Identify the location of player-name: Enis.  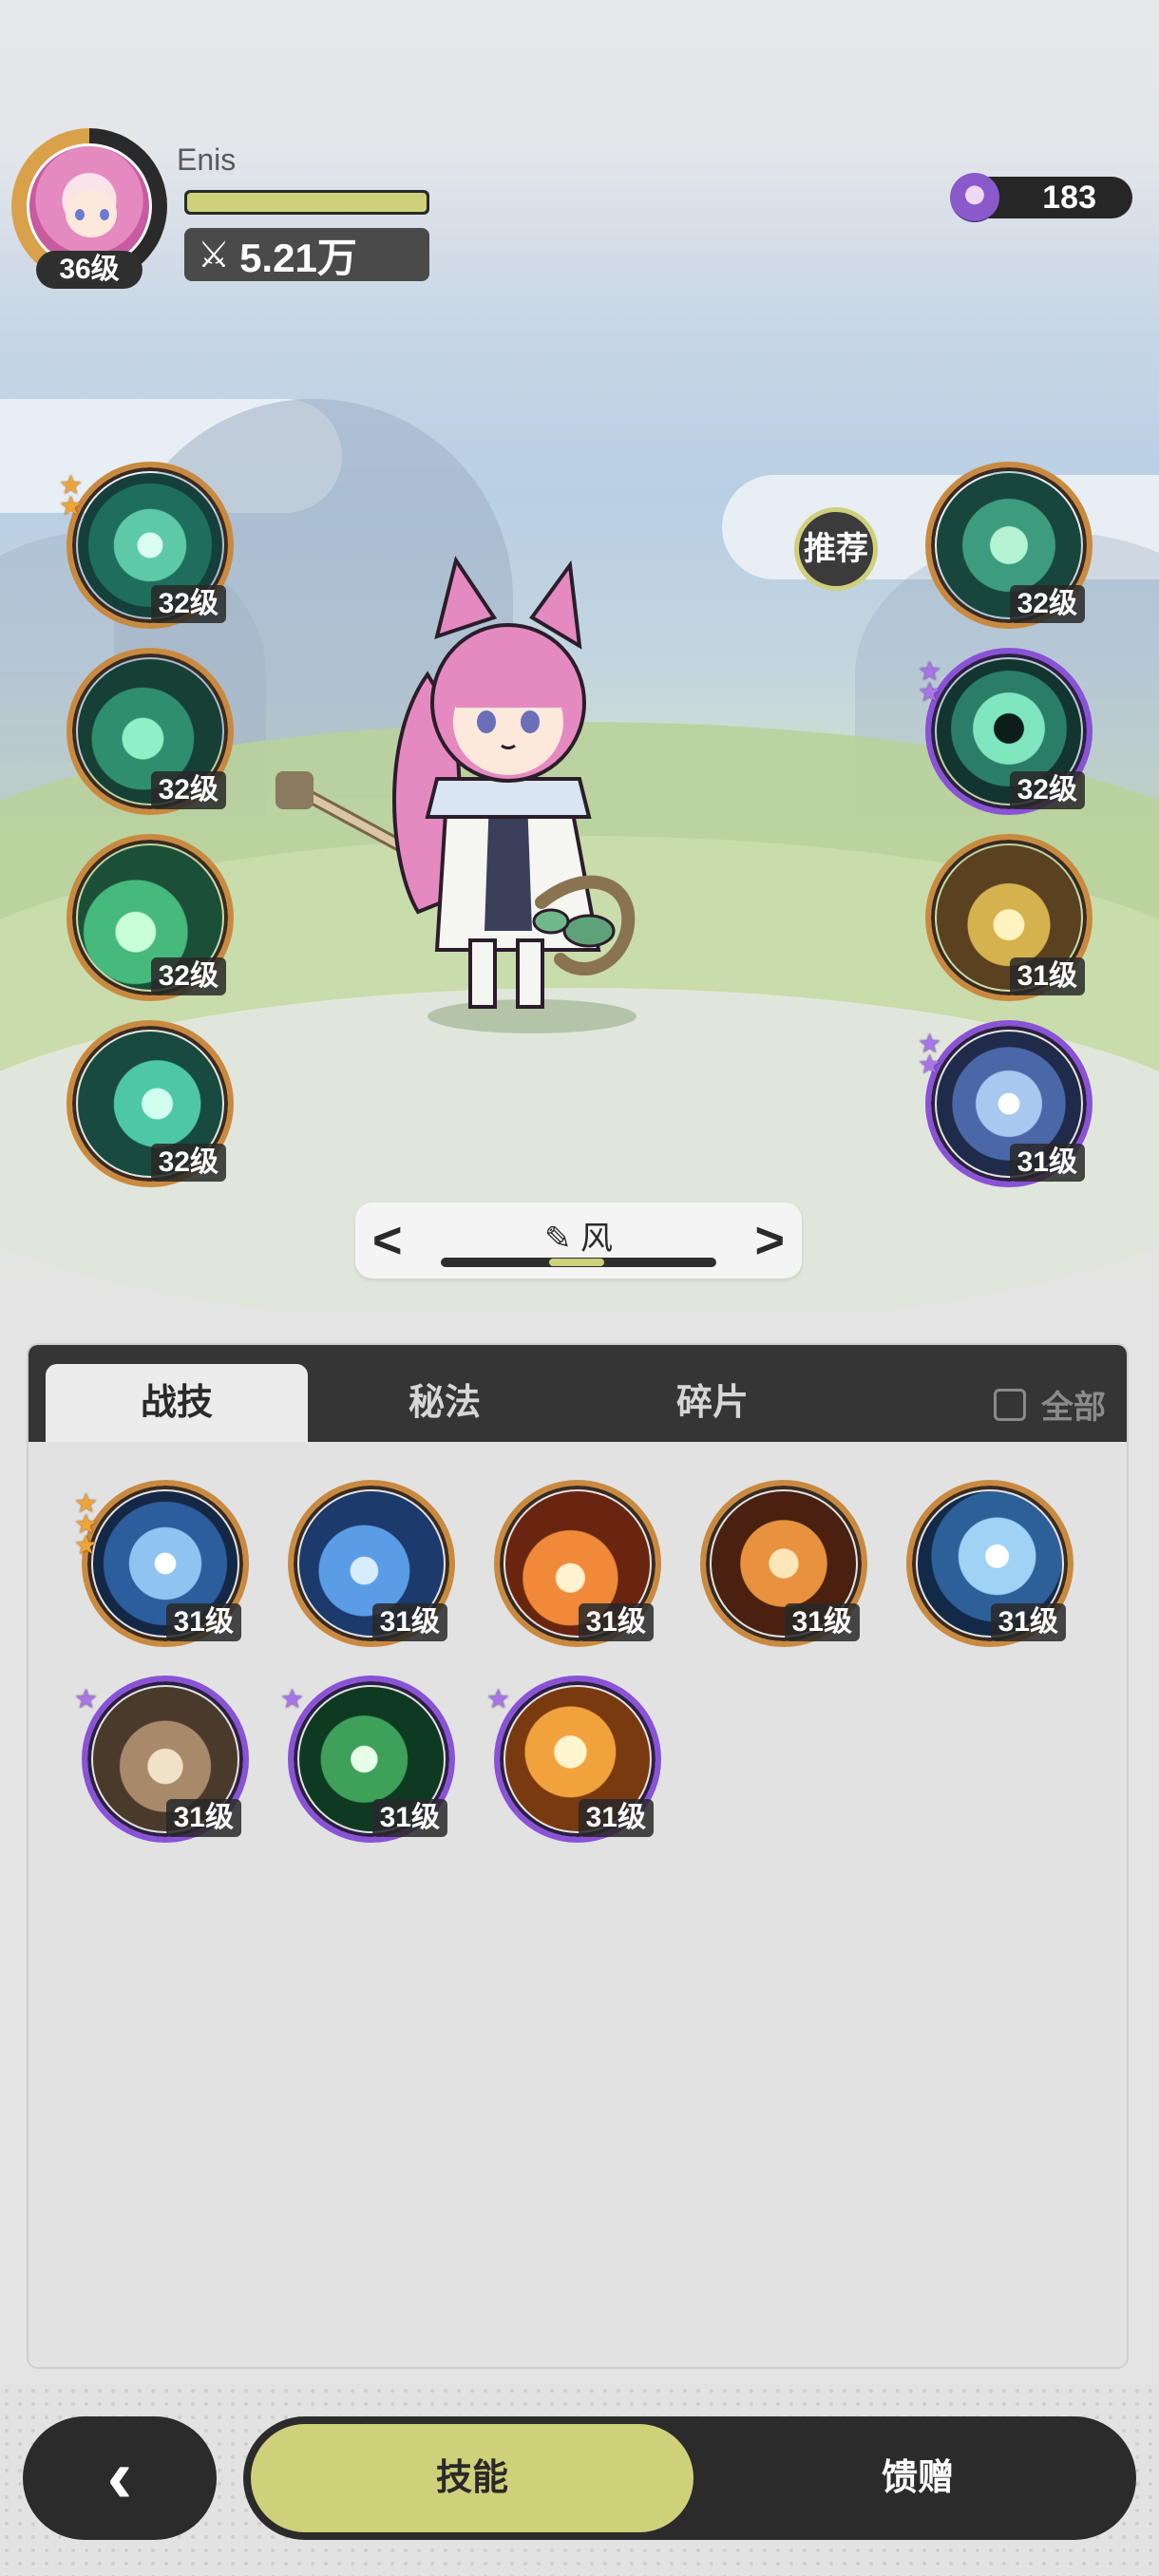
(207, 159).